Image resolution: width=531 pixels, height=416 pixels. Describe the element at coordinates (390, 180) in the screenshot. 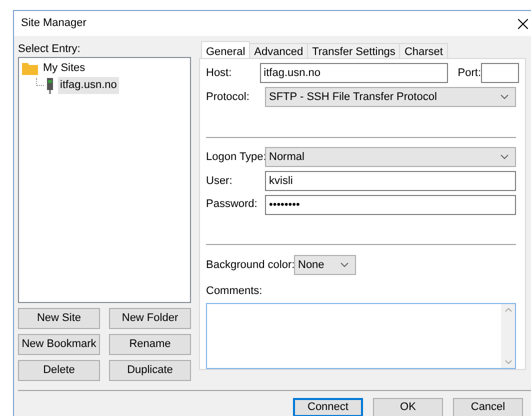

I see `user-input: kvisli` at that location.